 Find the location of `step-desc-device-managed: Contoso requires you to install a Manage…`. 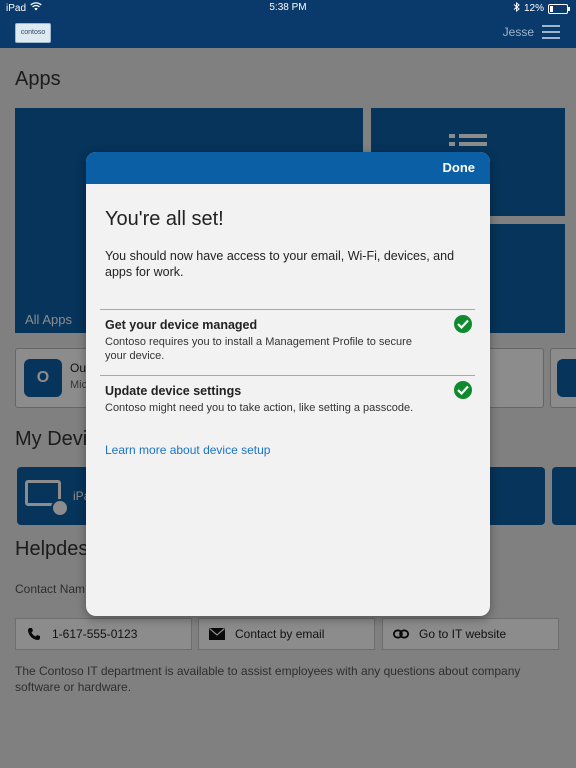

step-desc-device-managed: Contoso requires you to install a Manage… is located at coordinates (258, 349).